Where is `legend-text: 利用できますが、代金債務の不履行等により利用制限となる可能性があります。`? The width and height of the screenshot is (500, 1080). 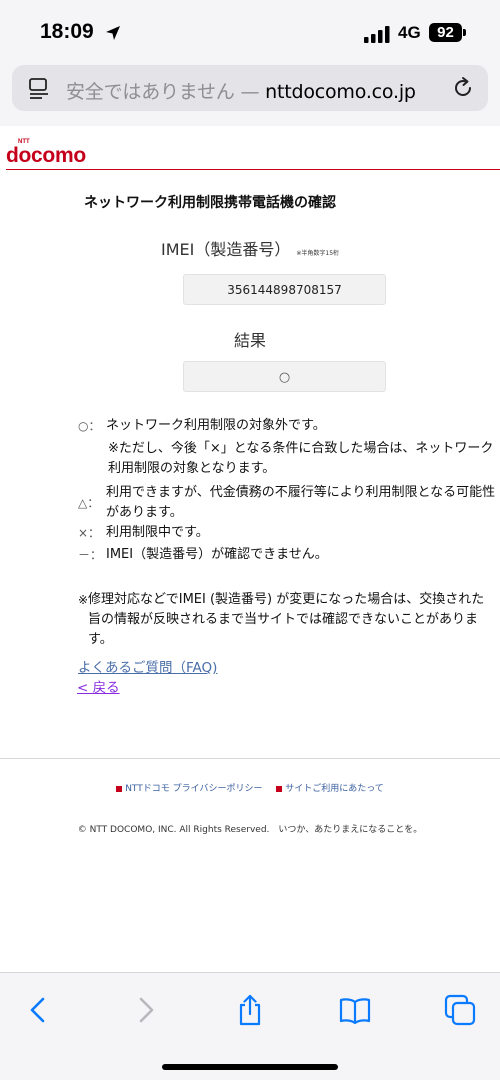
legend-text: 利用できますが、代金債務の不履行等により利用制限となる可能性があります。 is located at coordinates (301, 502).